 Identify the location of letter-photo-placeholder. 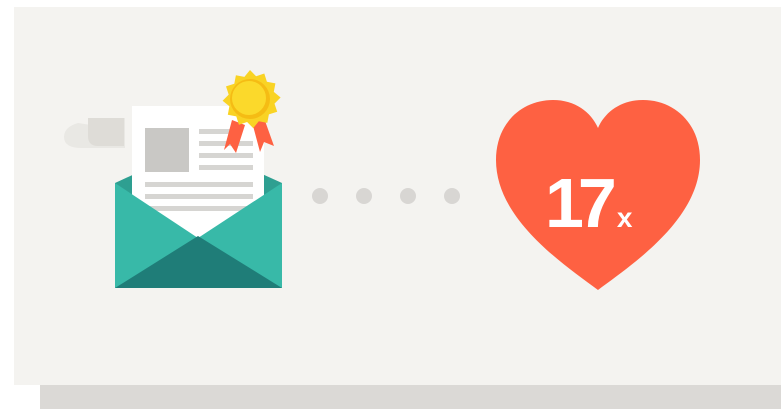
(167, 150).